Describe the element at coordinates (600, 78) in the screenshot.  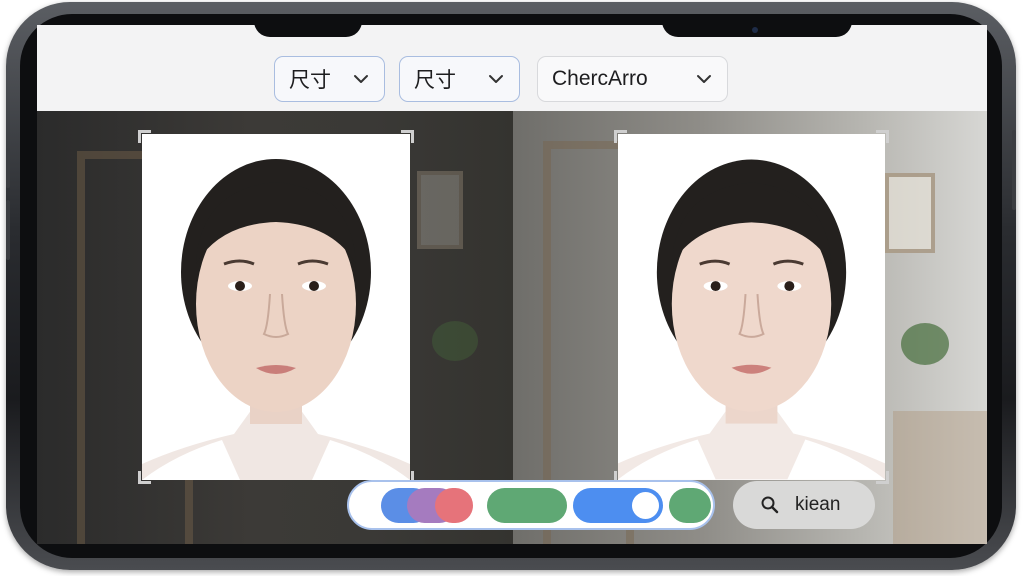
I see `dropdown-label: ChercArro` at that location.